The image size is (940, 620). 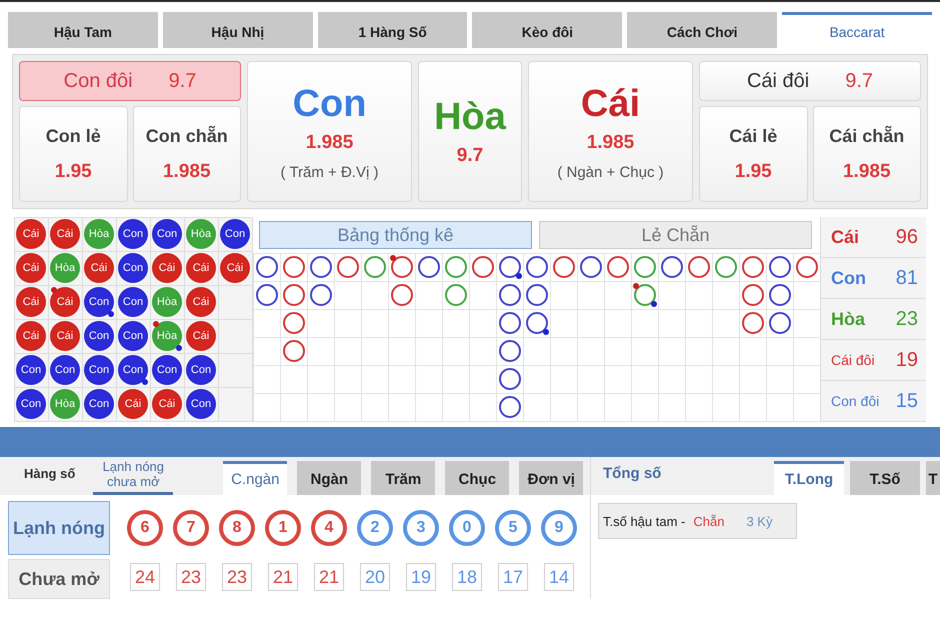 I want to click on bet-card: Cái 1.985 ( Ngàn + Chục ), so click(x=610, y=131).